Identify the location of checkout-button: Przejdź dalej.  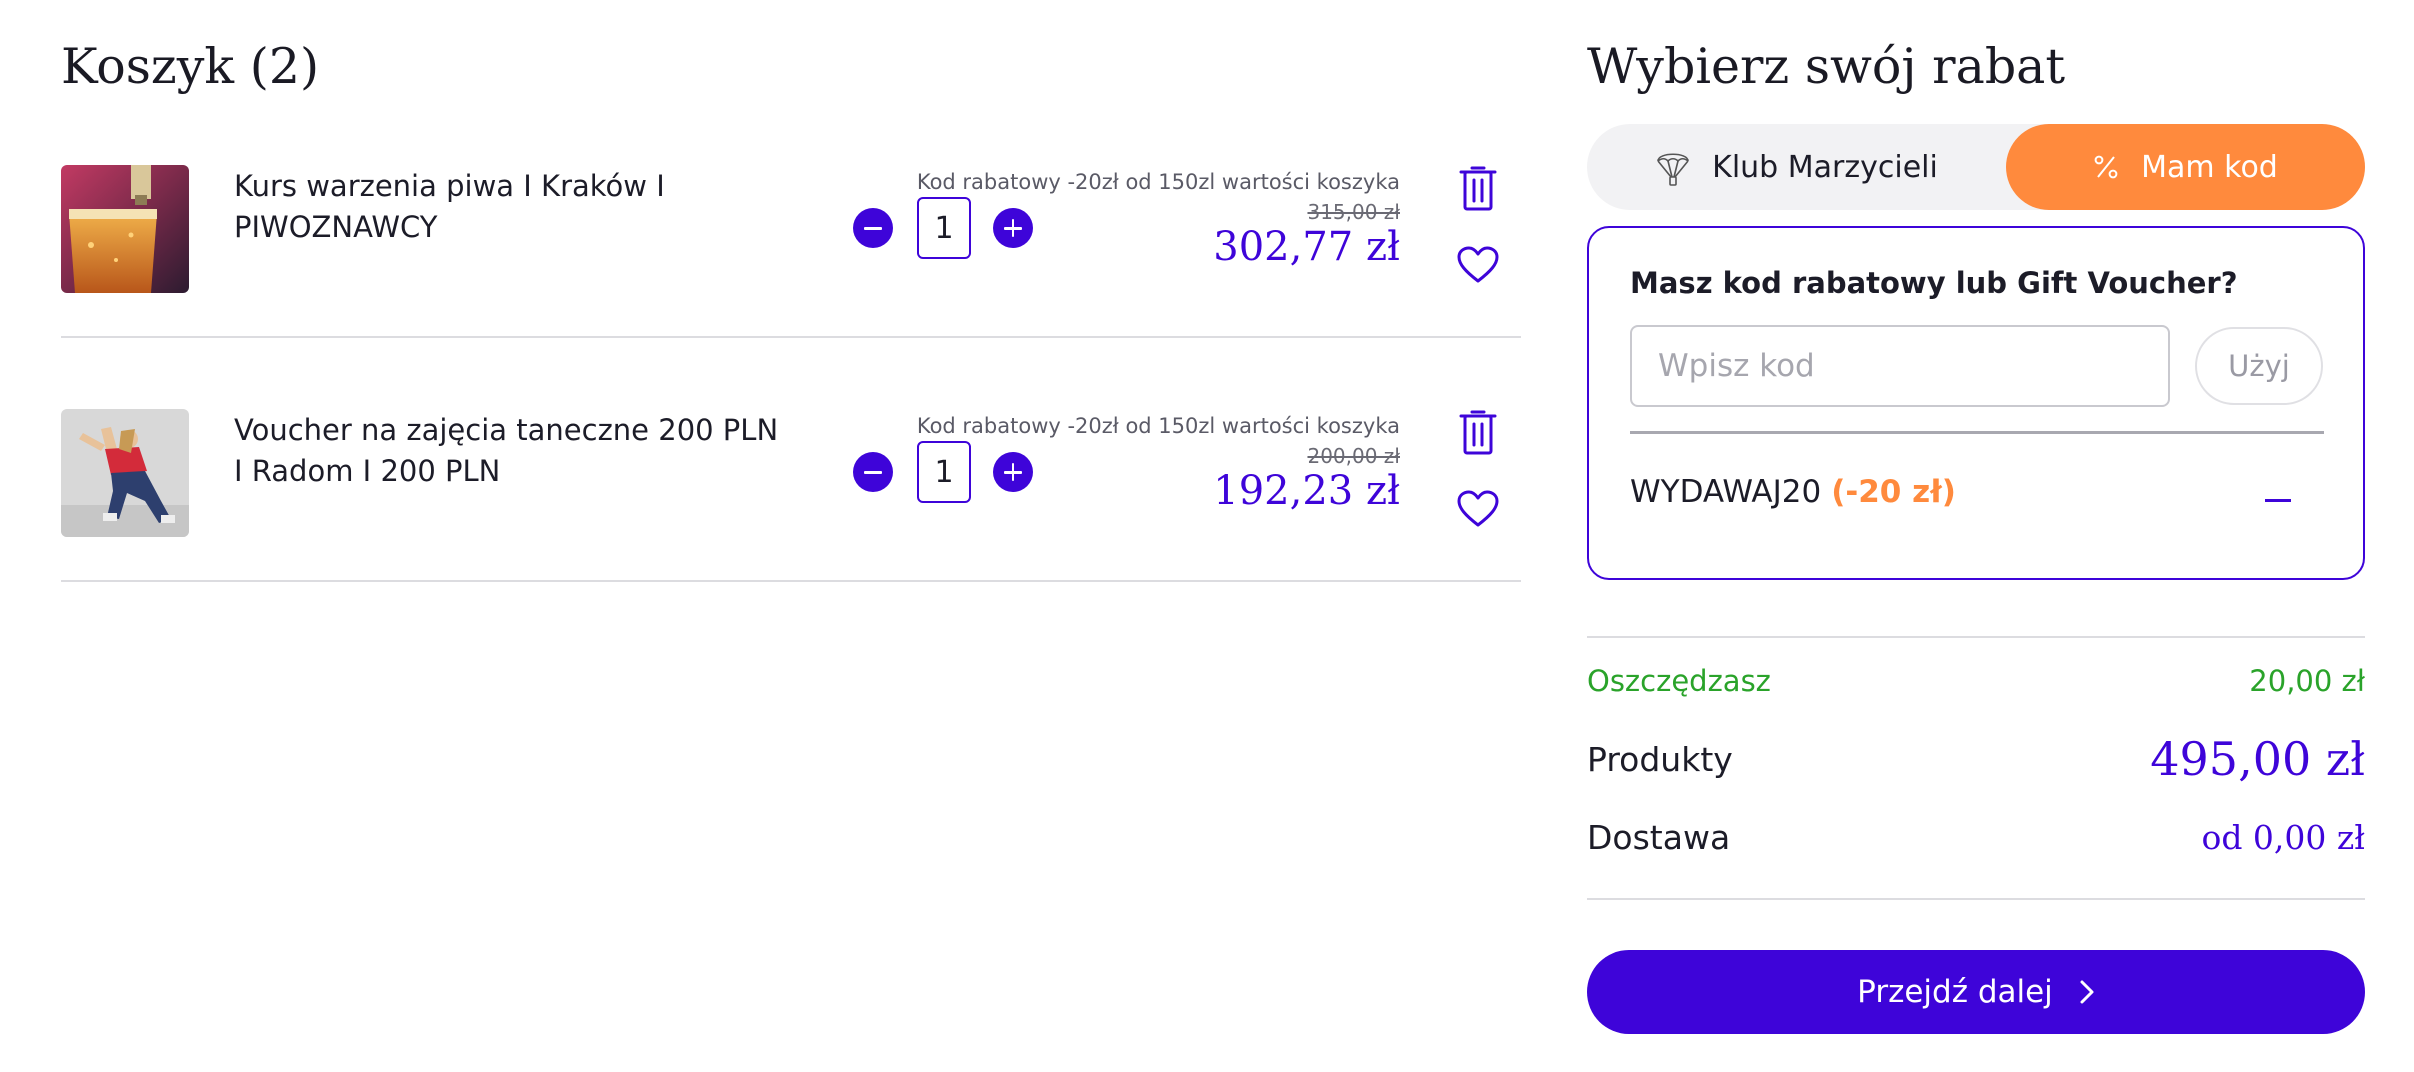
(1976, 992).